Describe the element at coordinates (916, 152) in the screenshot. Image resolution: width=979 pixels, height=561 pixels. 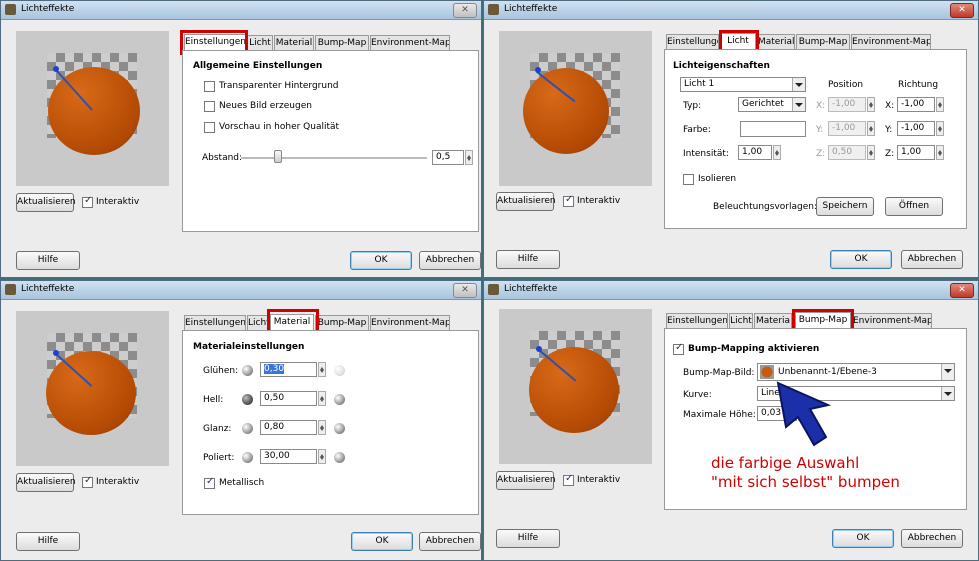
I see `dir-z-input: 1,00` at that location.